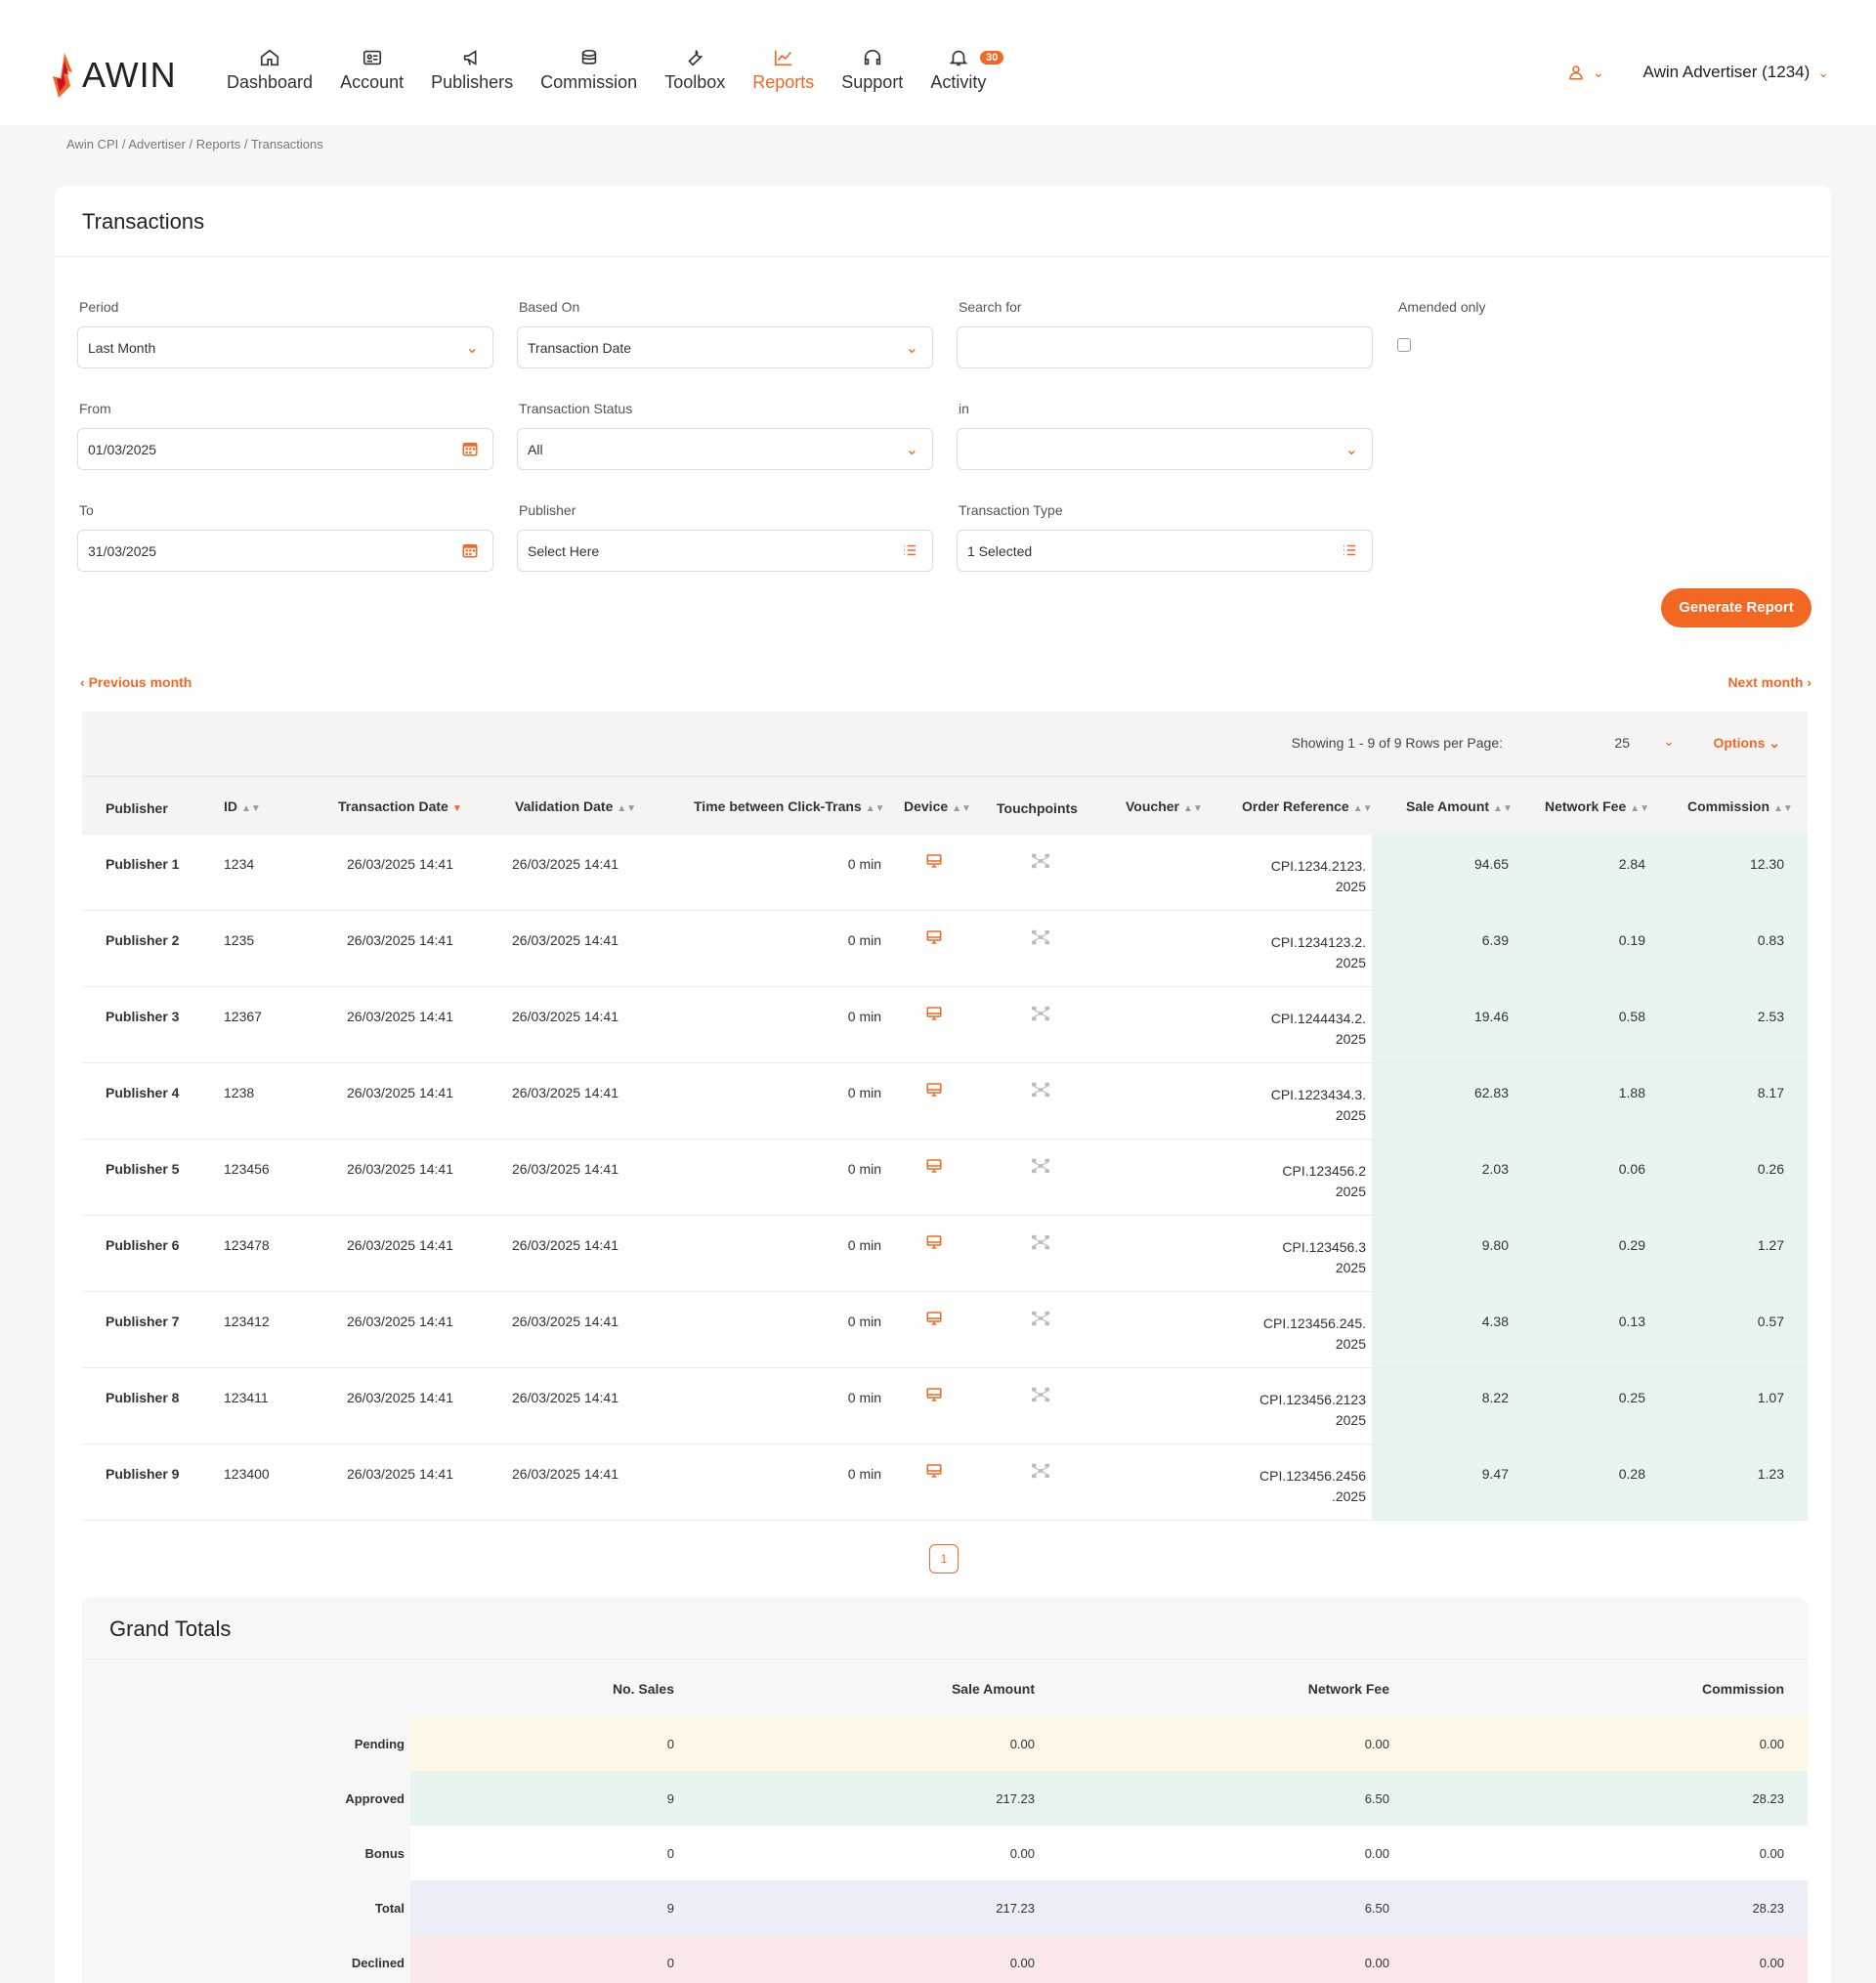 This screenshot has width=1876, height=1983. What do you see at coordinates (1295, 806) in the screenshot?
I see `col-ref-label: Order Reference` at bounding box center [1295, 806].